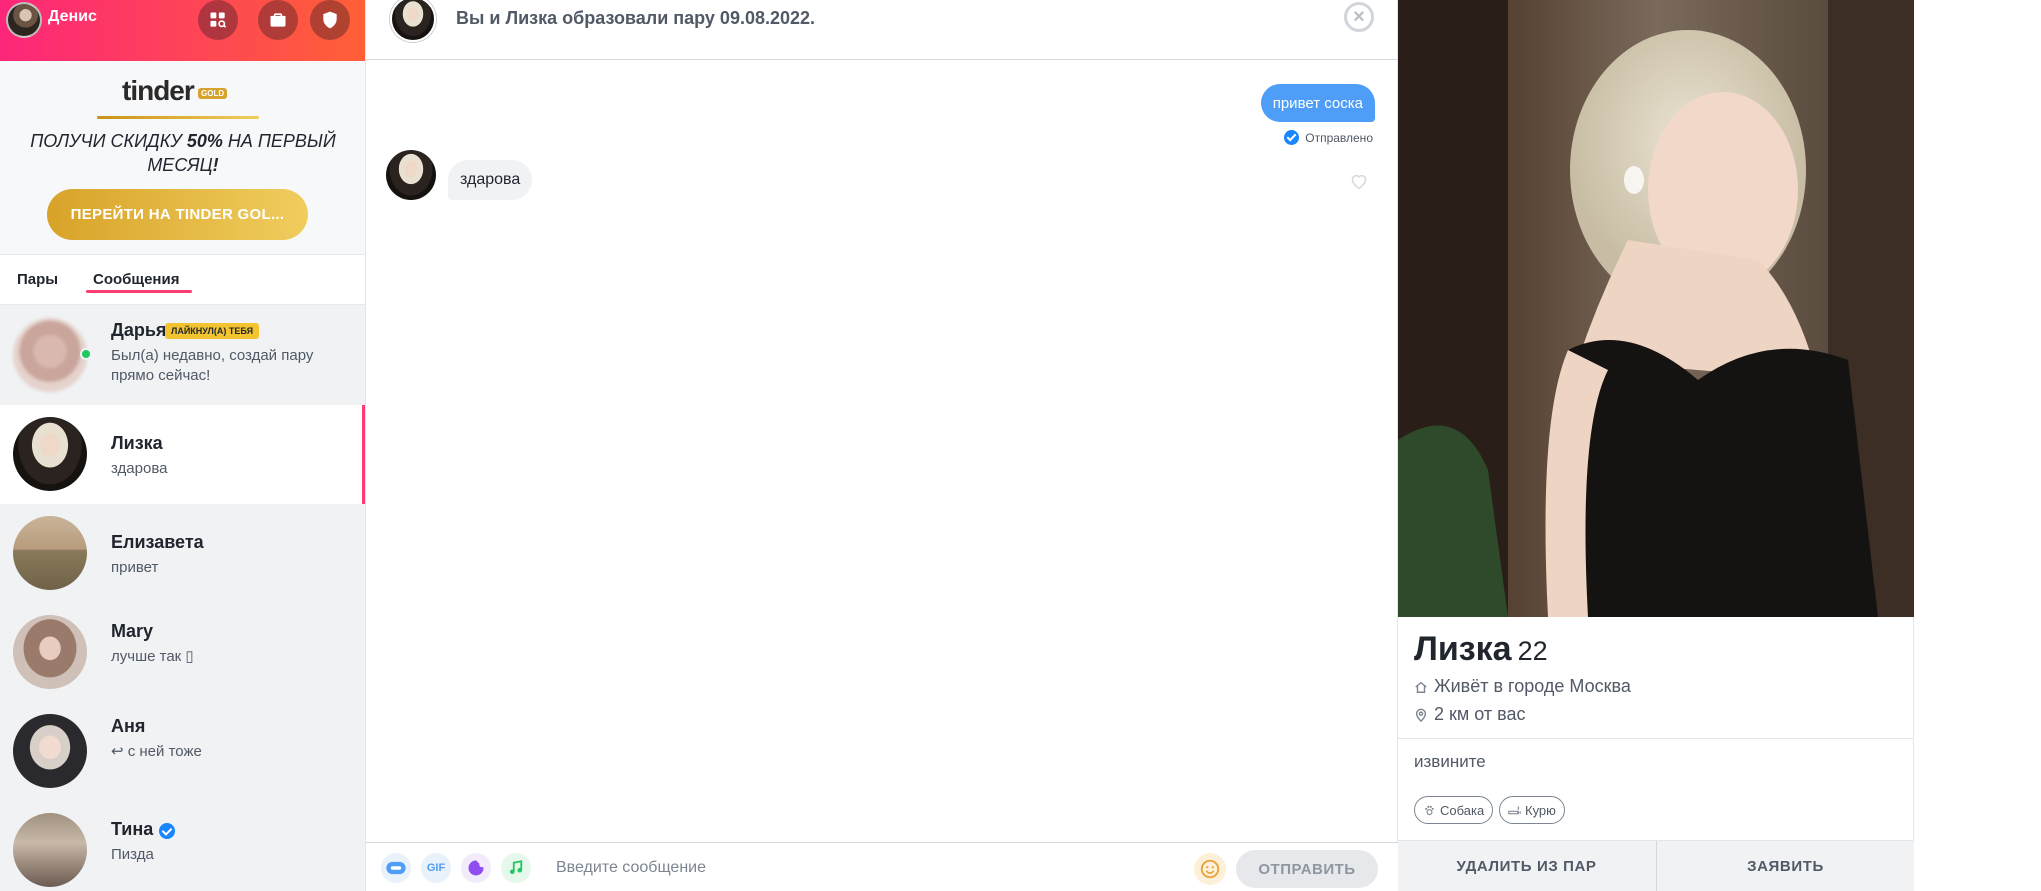 The image size is (2041, 891). I want to click on profile-city: Живёт в городе Москва, so click(1522, 686).